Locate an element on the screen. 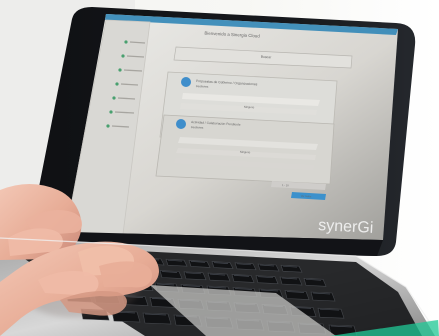 This screenshot has width=439, height=336. card-2-subtitle: Gestiones is located at coordinates (197, 127).